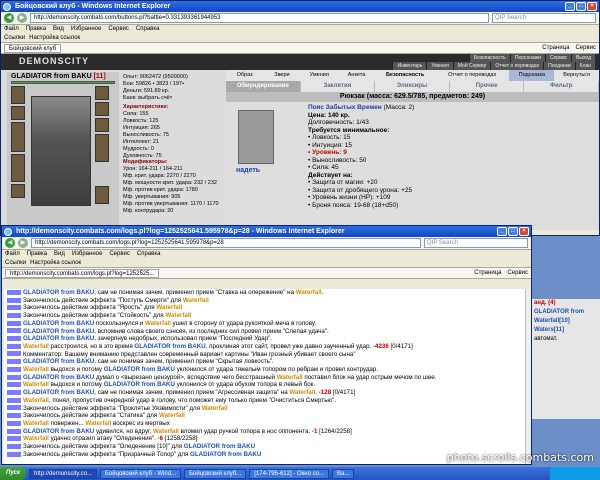  I want to click on gmenu-exit: Выход, so click(583, 58).